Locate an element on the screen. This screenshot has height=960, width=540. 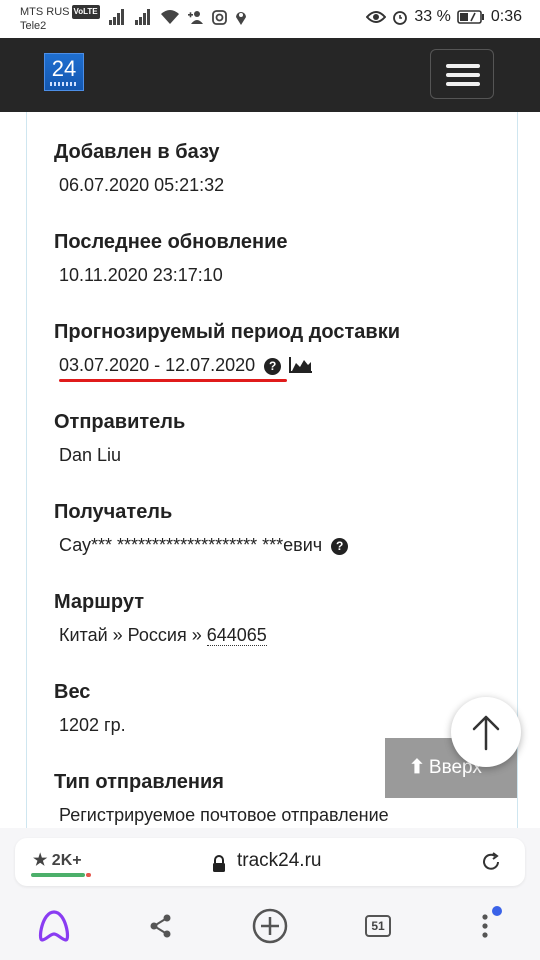
field-added: Добавлен в базу 06.07.2020 05:21:32 is located at coordinates (139, 168).